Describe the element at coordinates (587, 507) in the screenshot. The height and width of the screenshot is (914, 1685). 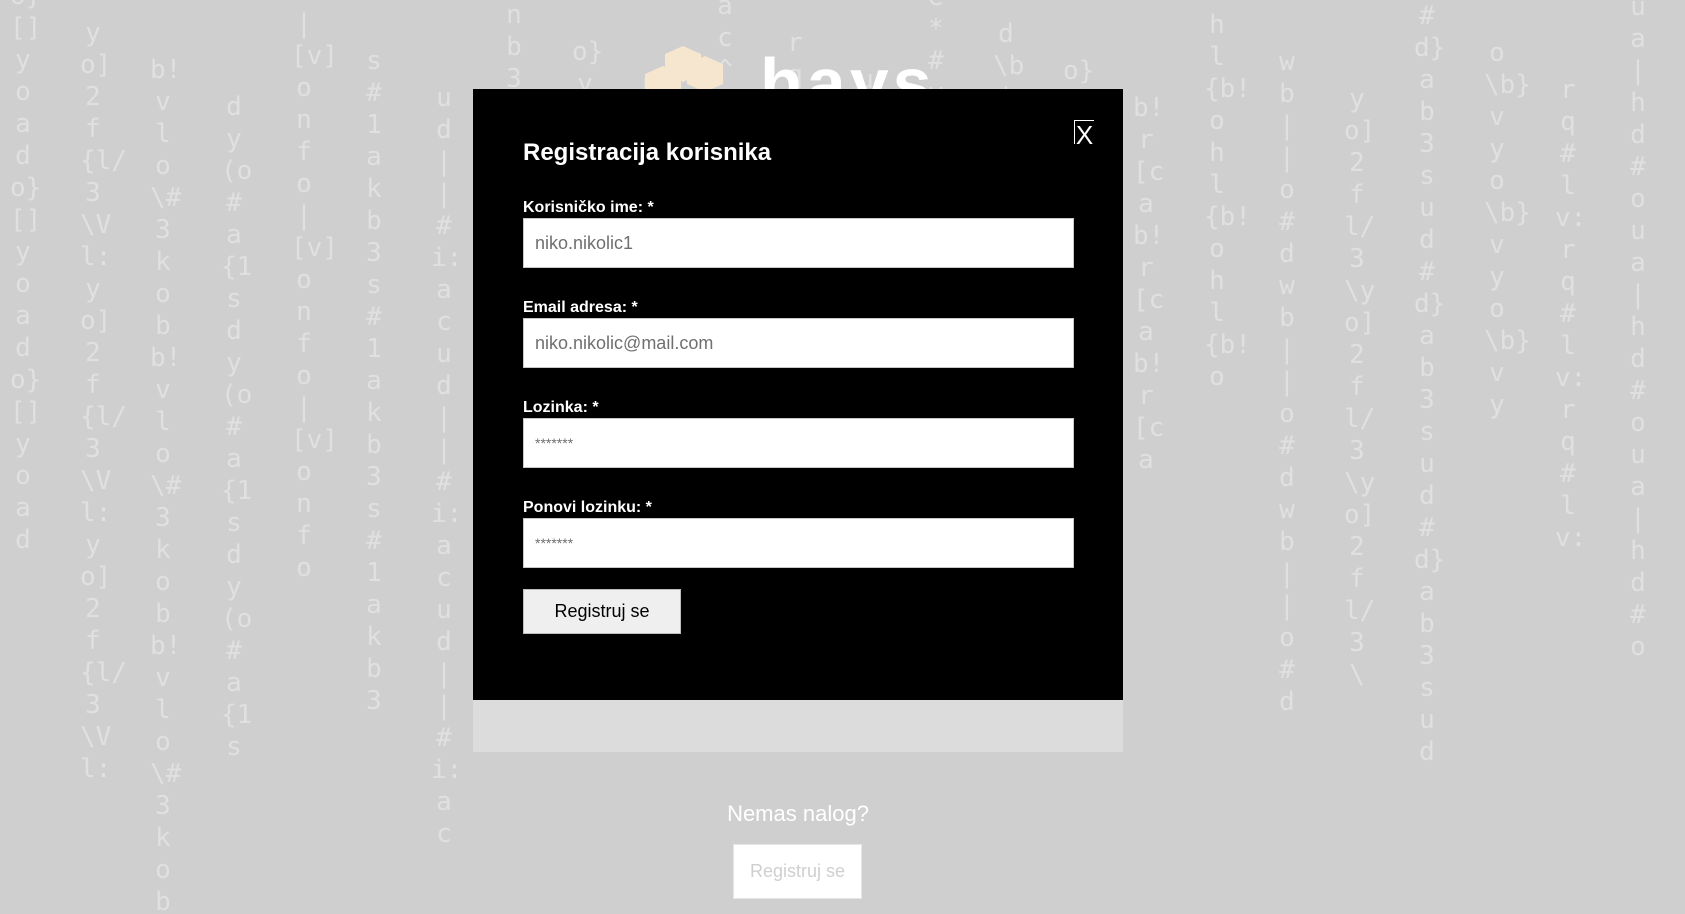
I see `repeat-password-label: Ponovi lozinku: *` at that location.